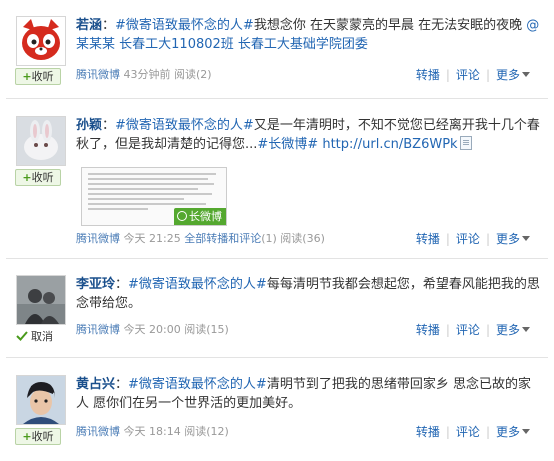 The image size is (554, 461). I want to click on timestamp: 今天 18:14, so click(152, 431).